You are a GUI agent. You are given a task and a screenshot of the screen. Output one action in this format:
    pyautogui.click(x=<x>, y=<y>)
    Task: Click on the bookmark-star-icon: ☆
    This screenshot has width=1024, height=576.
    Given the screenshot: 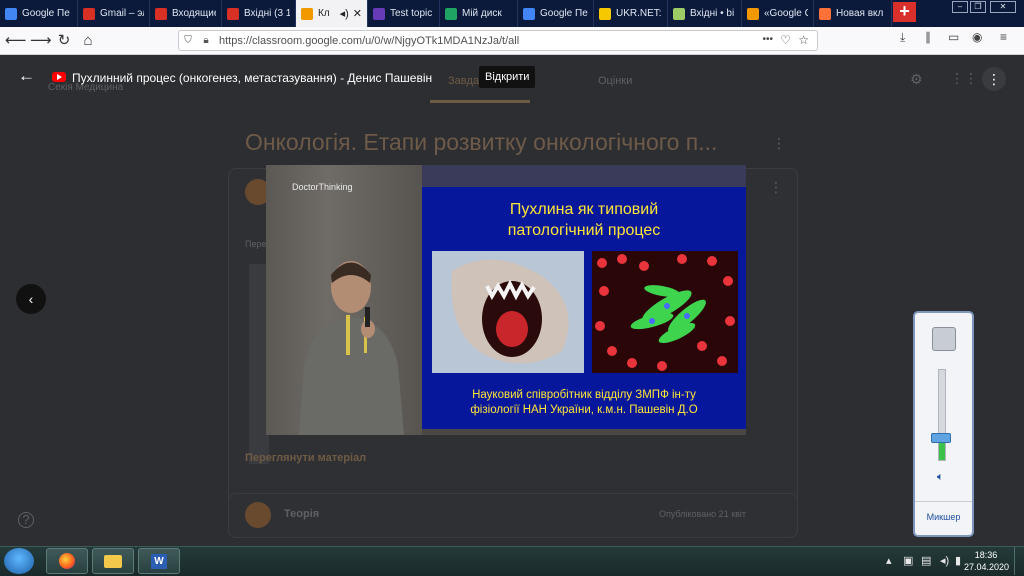 What is the action you would take?
    pyautogui.click(x=803, y=40)
    